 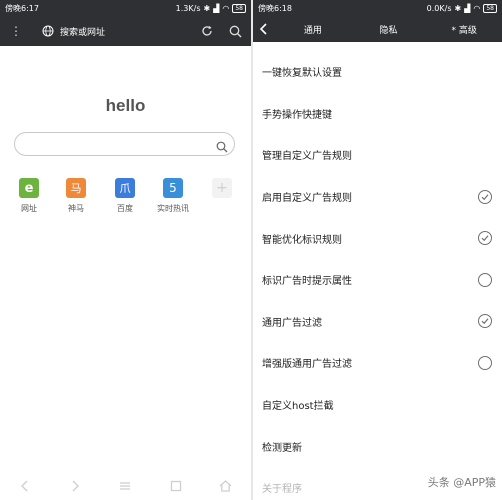 What do you see at coordinates (48, 31) in the screenshot?
I see `globe-icon` at bounding box center [48, 31].